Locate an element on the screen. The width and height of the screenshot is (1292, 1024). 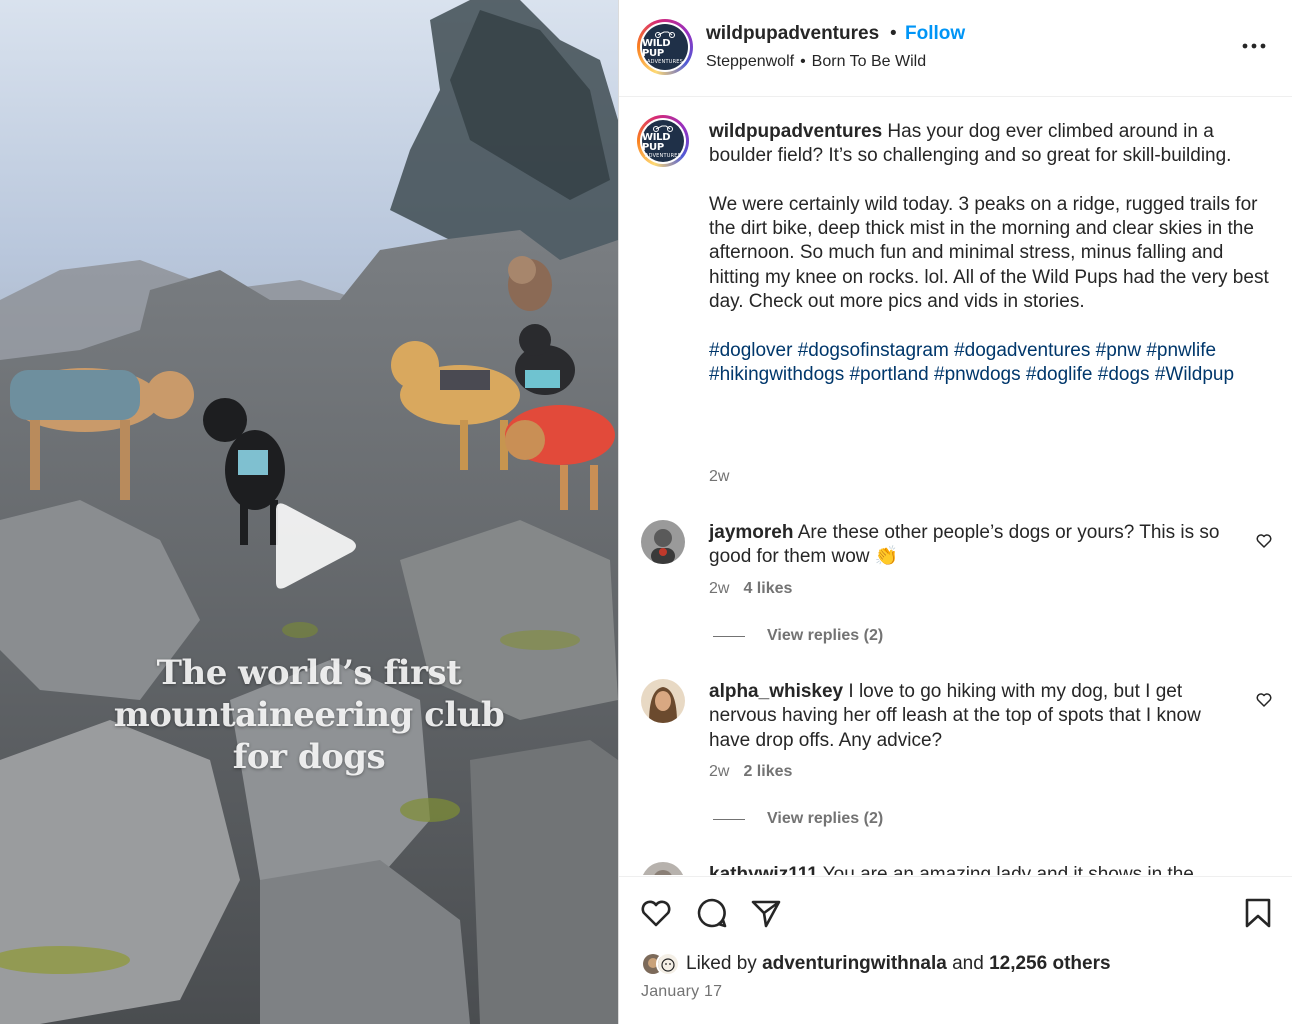
hashtag-link: #pnwlife is located at coordinates (1181, 350).